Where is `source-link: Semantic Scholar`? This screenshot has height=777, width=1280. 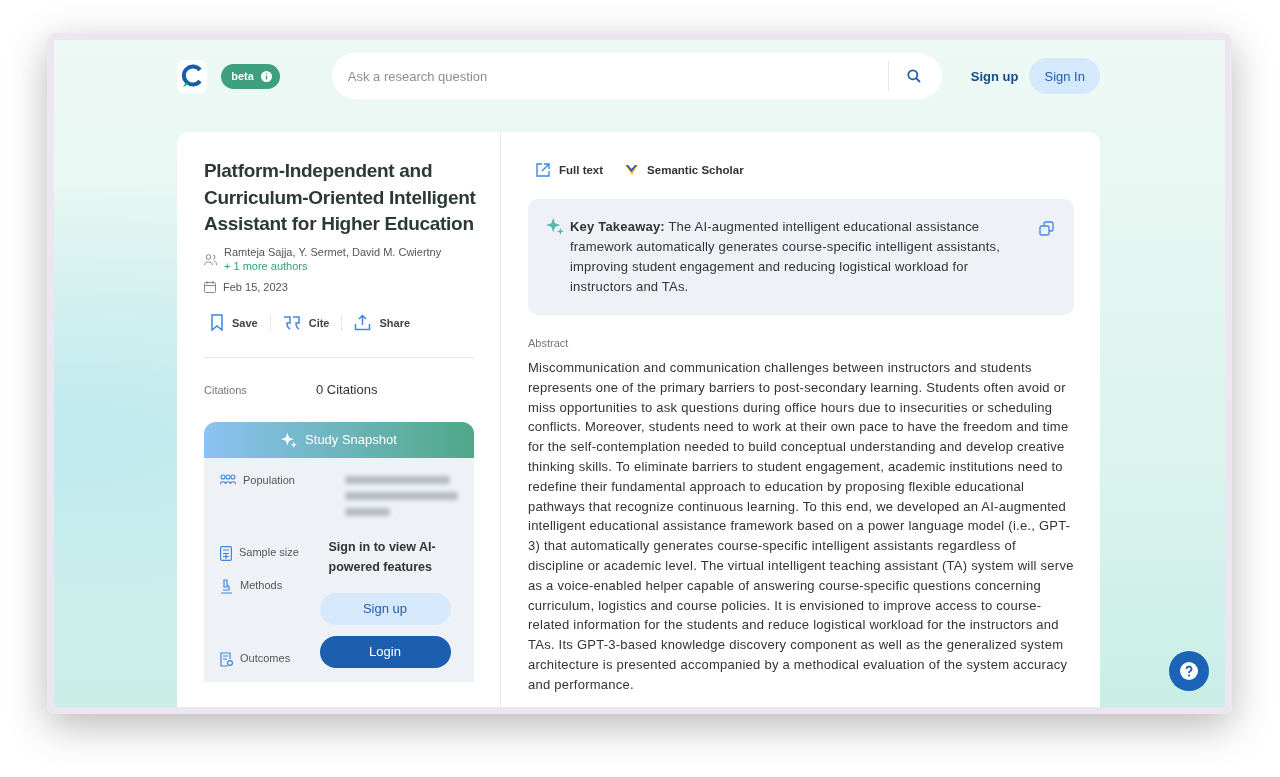 source-link: Semantic Scholar is located at coordinates (684, 170).